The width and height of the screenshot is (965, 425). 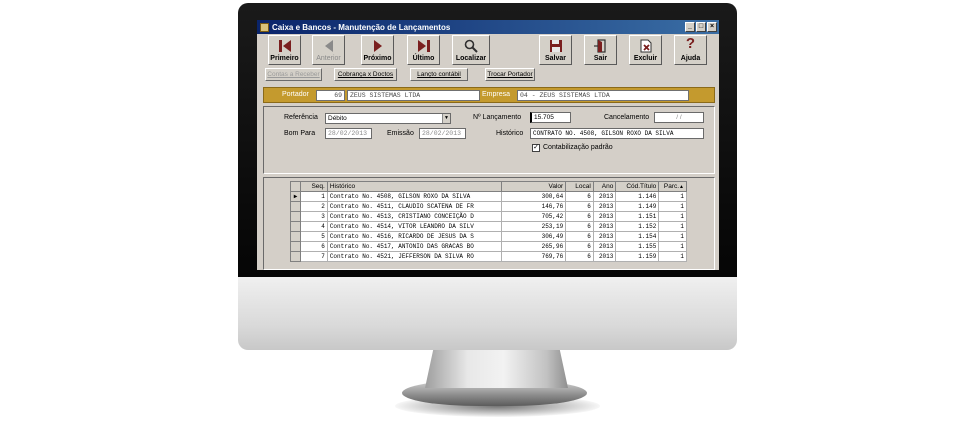 What do you see at coordinates (510, 133) in the screenshot?
I see `historico-label: Histórico` at bounding box center [510, 133].